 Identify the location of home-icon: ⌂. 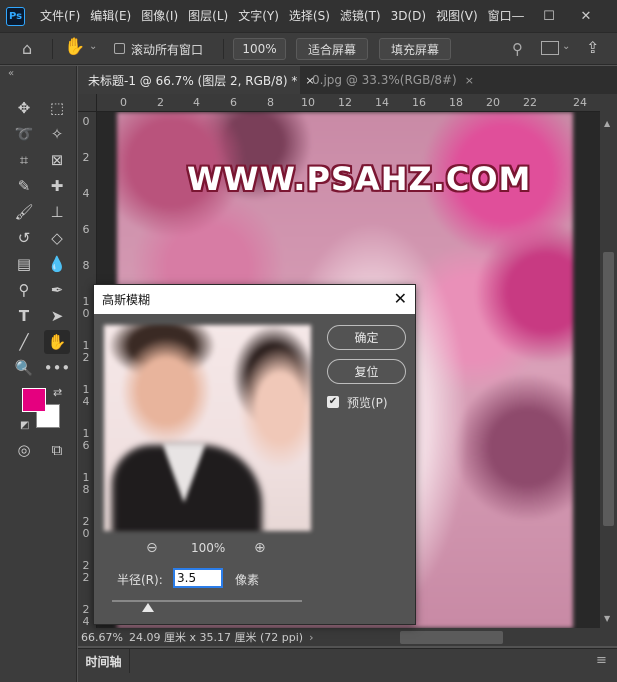
(27, 48).